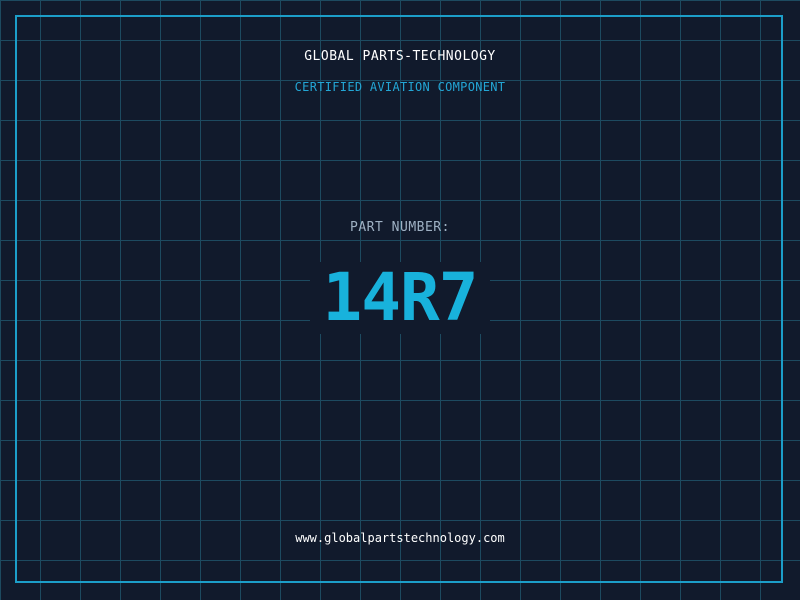 This screenshot has height=600, width=800. What do you see at coordinates (400, 538) in the screenshot?
I see `website-url: www.globalpartstechnology.com` at bounding box center [400, 538].